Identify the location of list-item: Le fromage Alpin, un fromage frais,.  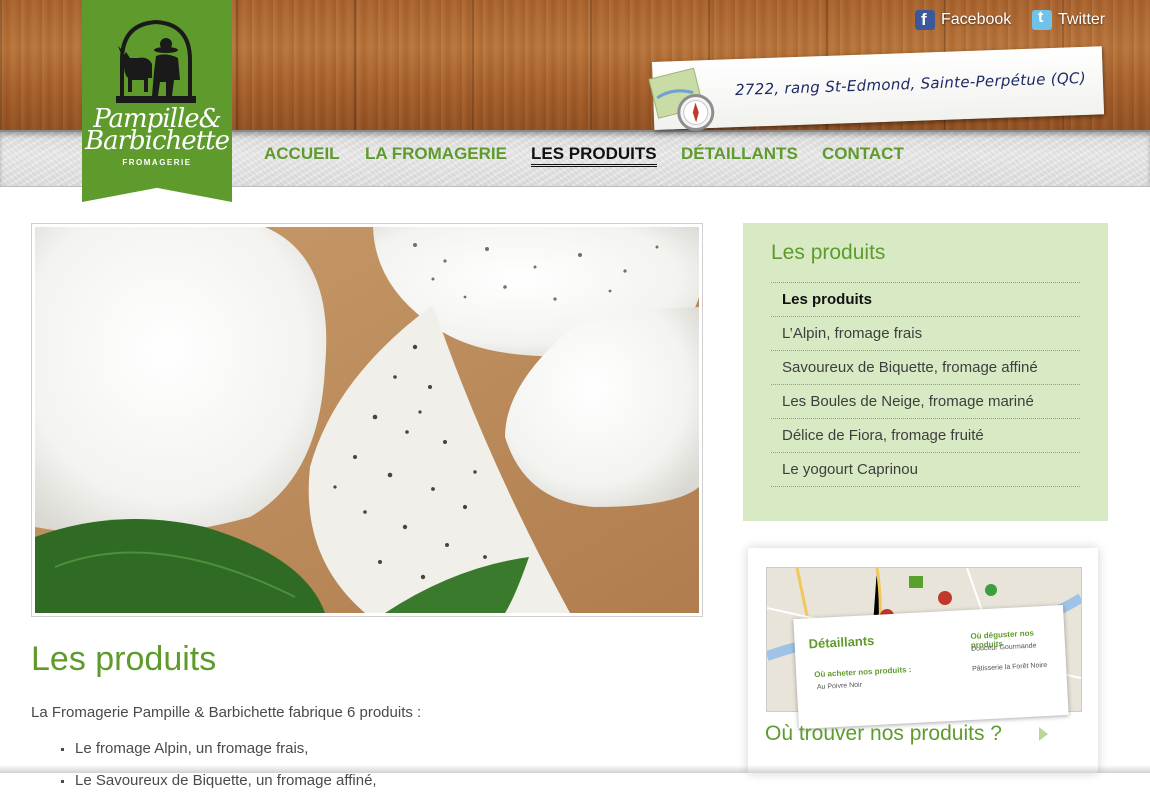
(217, 749).